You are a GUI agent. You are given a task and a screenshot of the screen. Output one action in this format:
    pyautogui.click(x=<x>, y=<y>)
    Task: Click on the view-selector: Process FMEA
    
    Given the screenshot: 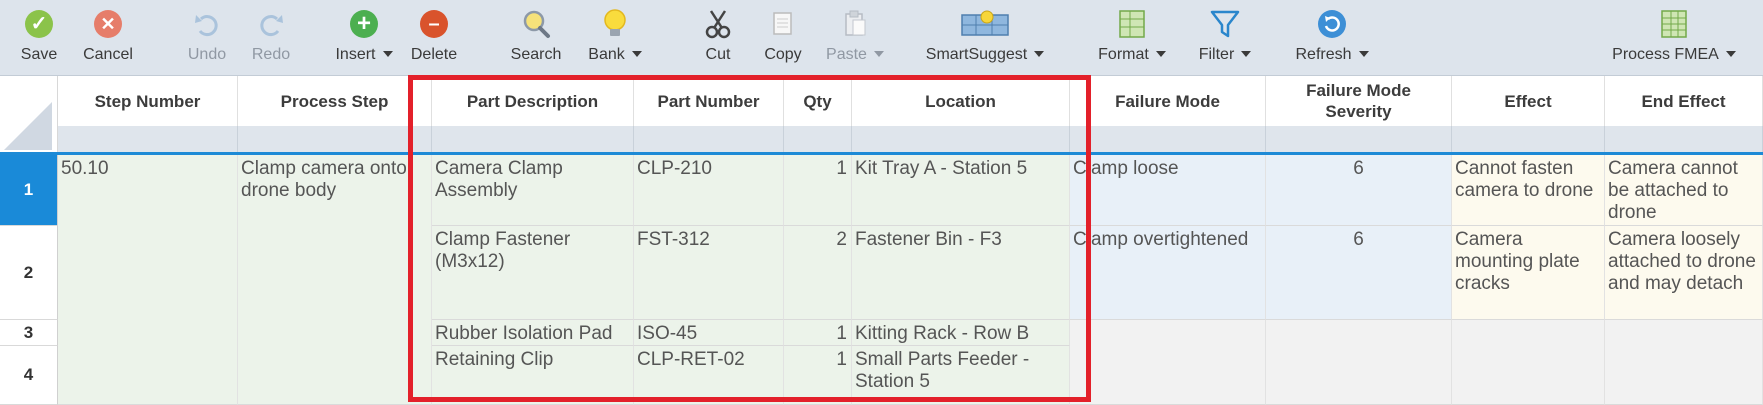 What is the action you would take?
    pyautogui.click(x=1674, y=38)
    